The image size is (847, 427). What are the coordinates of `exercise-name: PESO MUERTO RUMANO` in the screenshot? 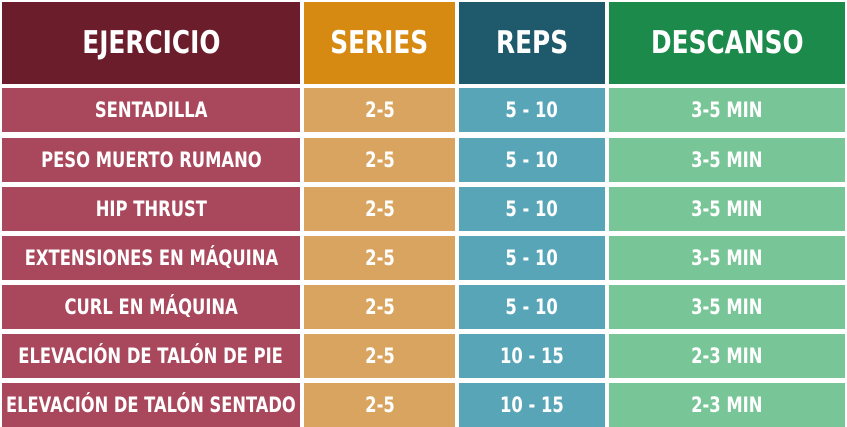 It's located at (151, 160).